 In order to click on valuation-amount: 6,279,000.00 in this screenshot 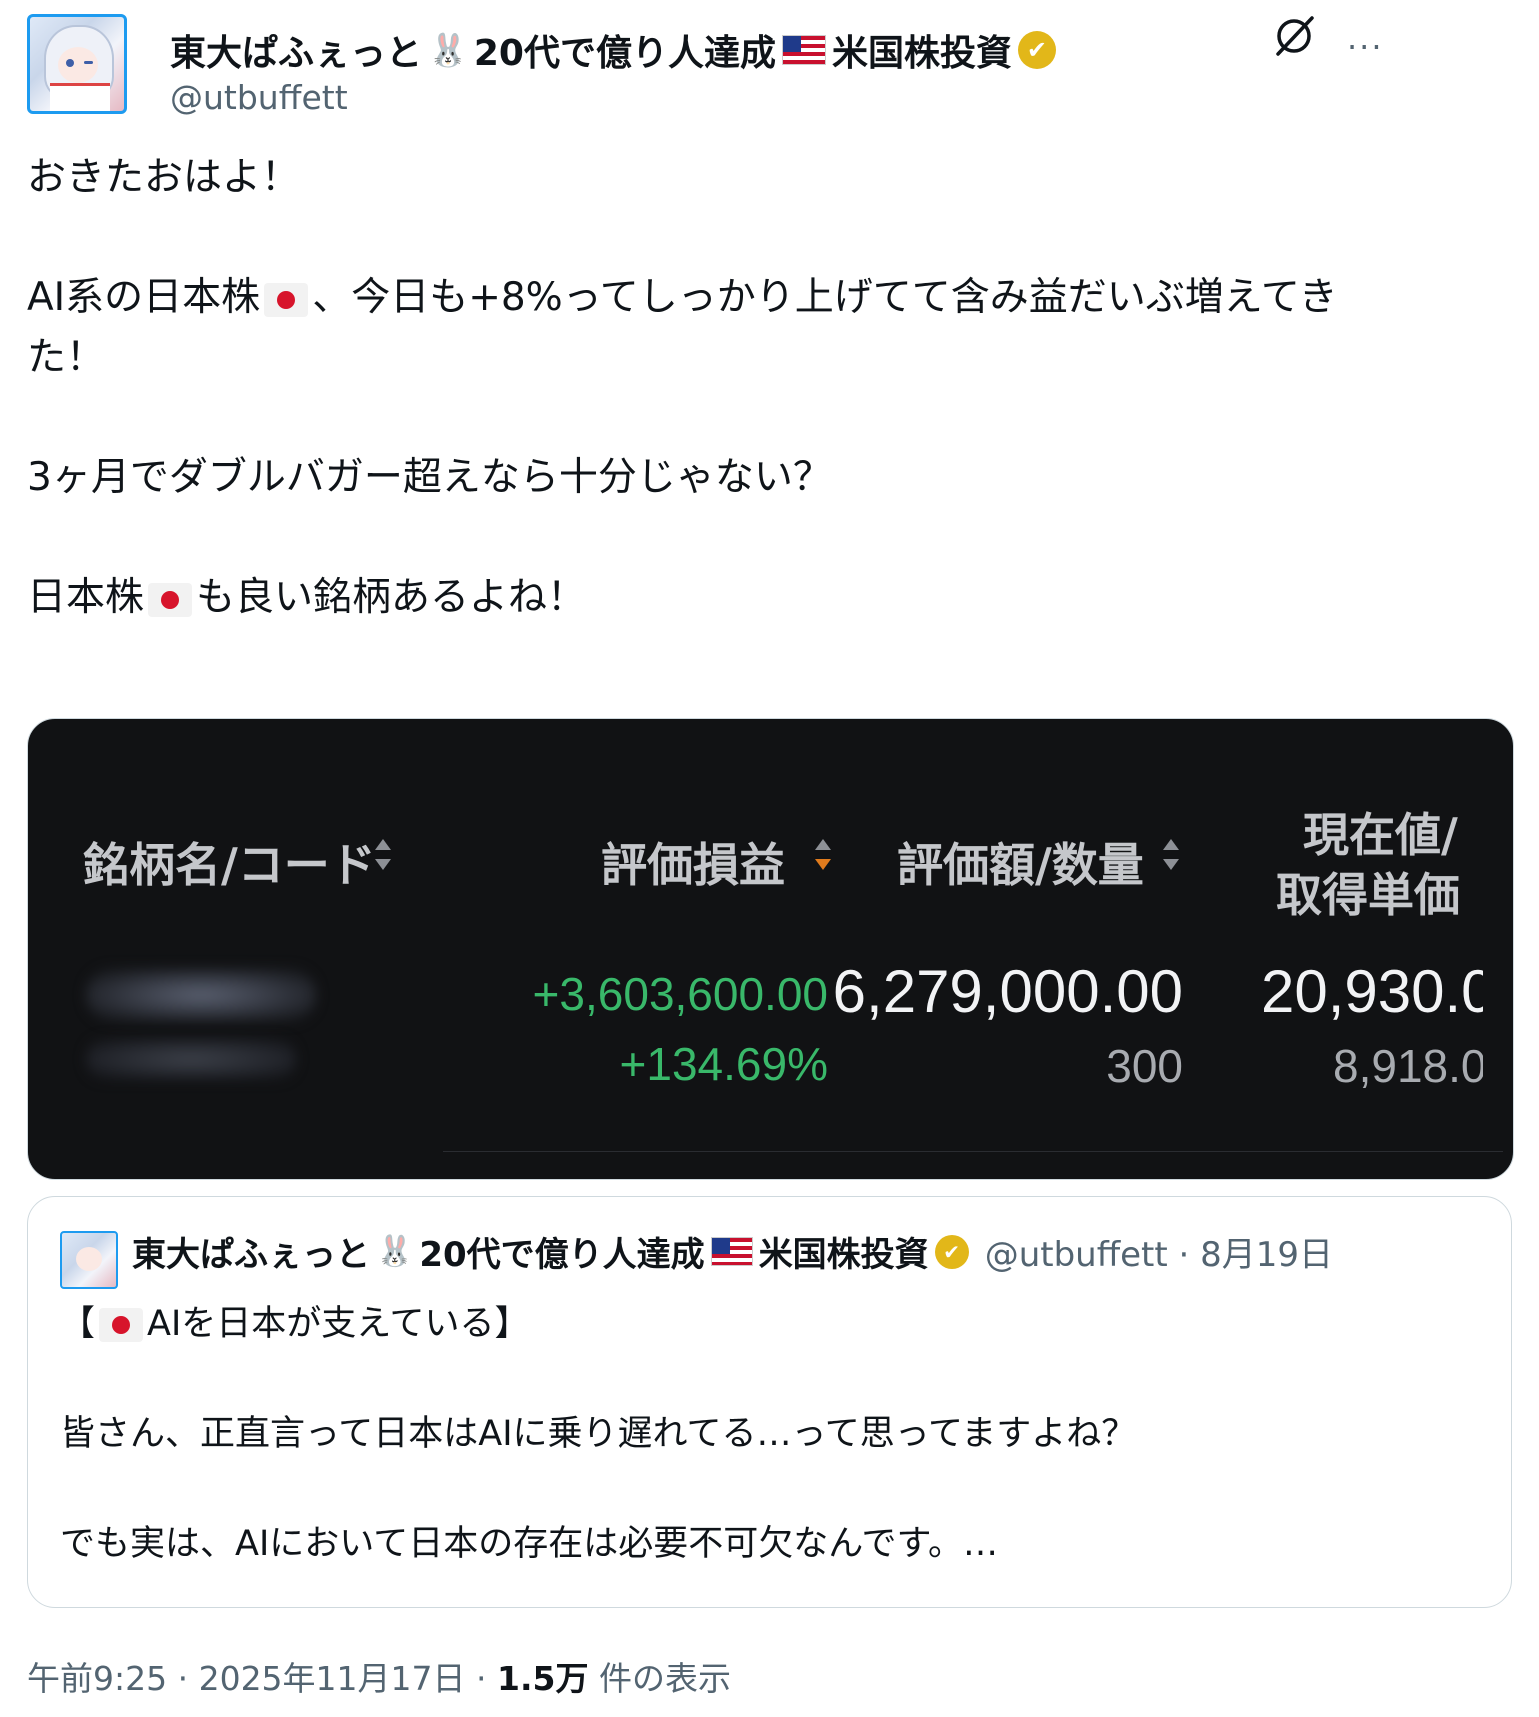, I will do `click(1007, 991)`.